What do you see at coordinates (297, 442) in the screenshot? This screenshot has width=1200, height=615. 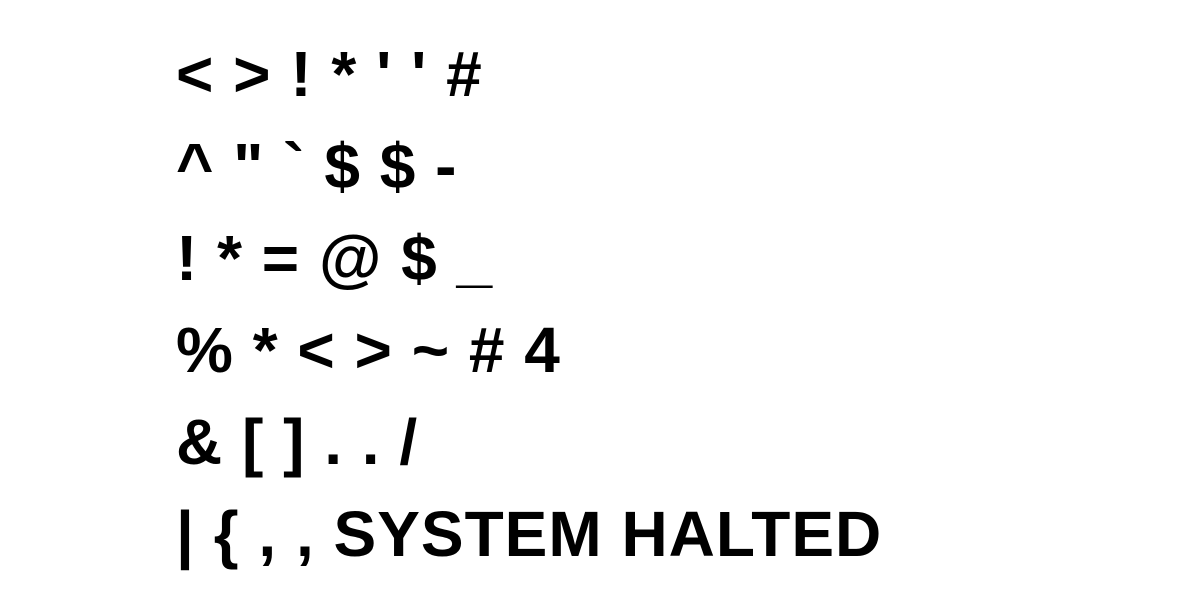 I see `symbol-line-5: & [ ] . . /` at bounding box center [297, 442].